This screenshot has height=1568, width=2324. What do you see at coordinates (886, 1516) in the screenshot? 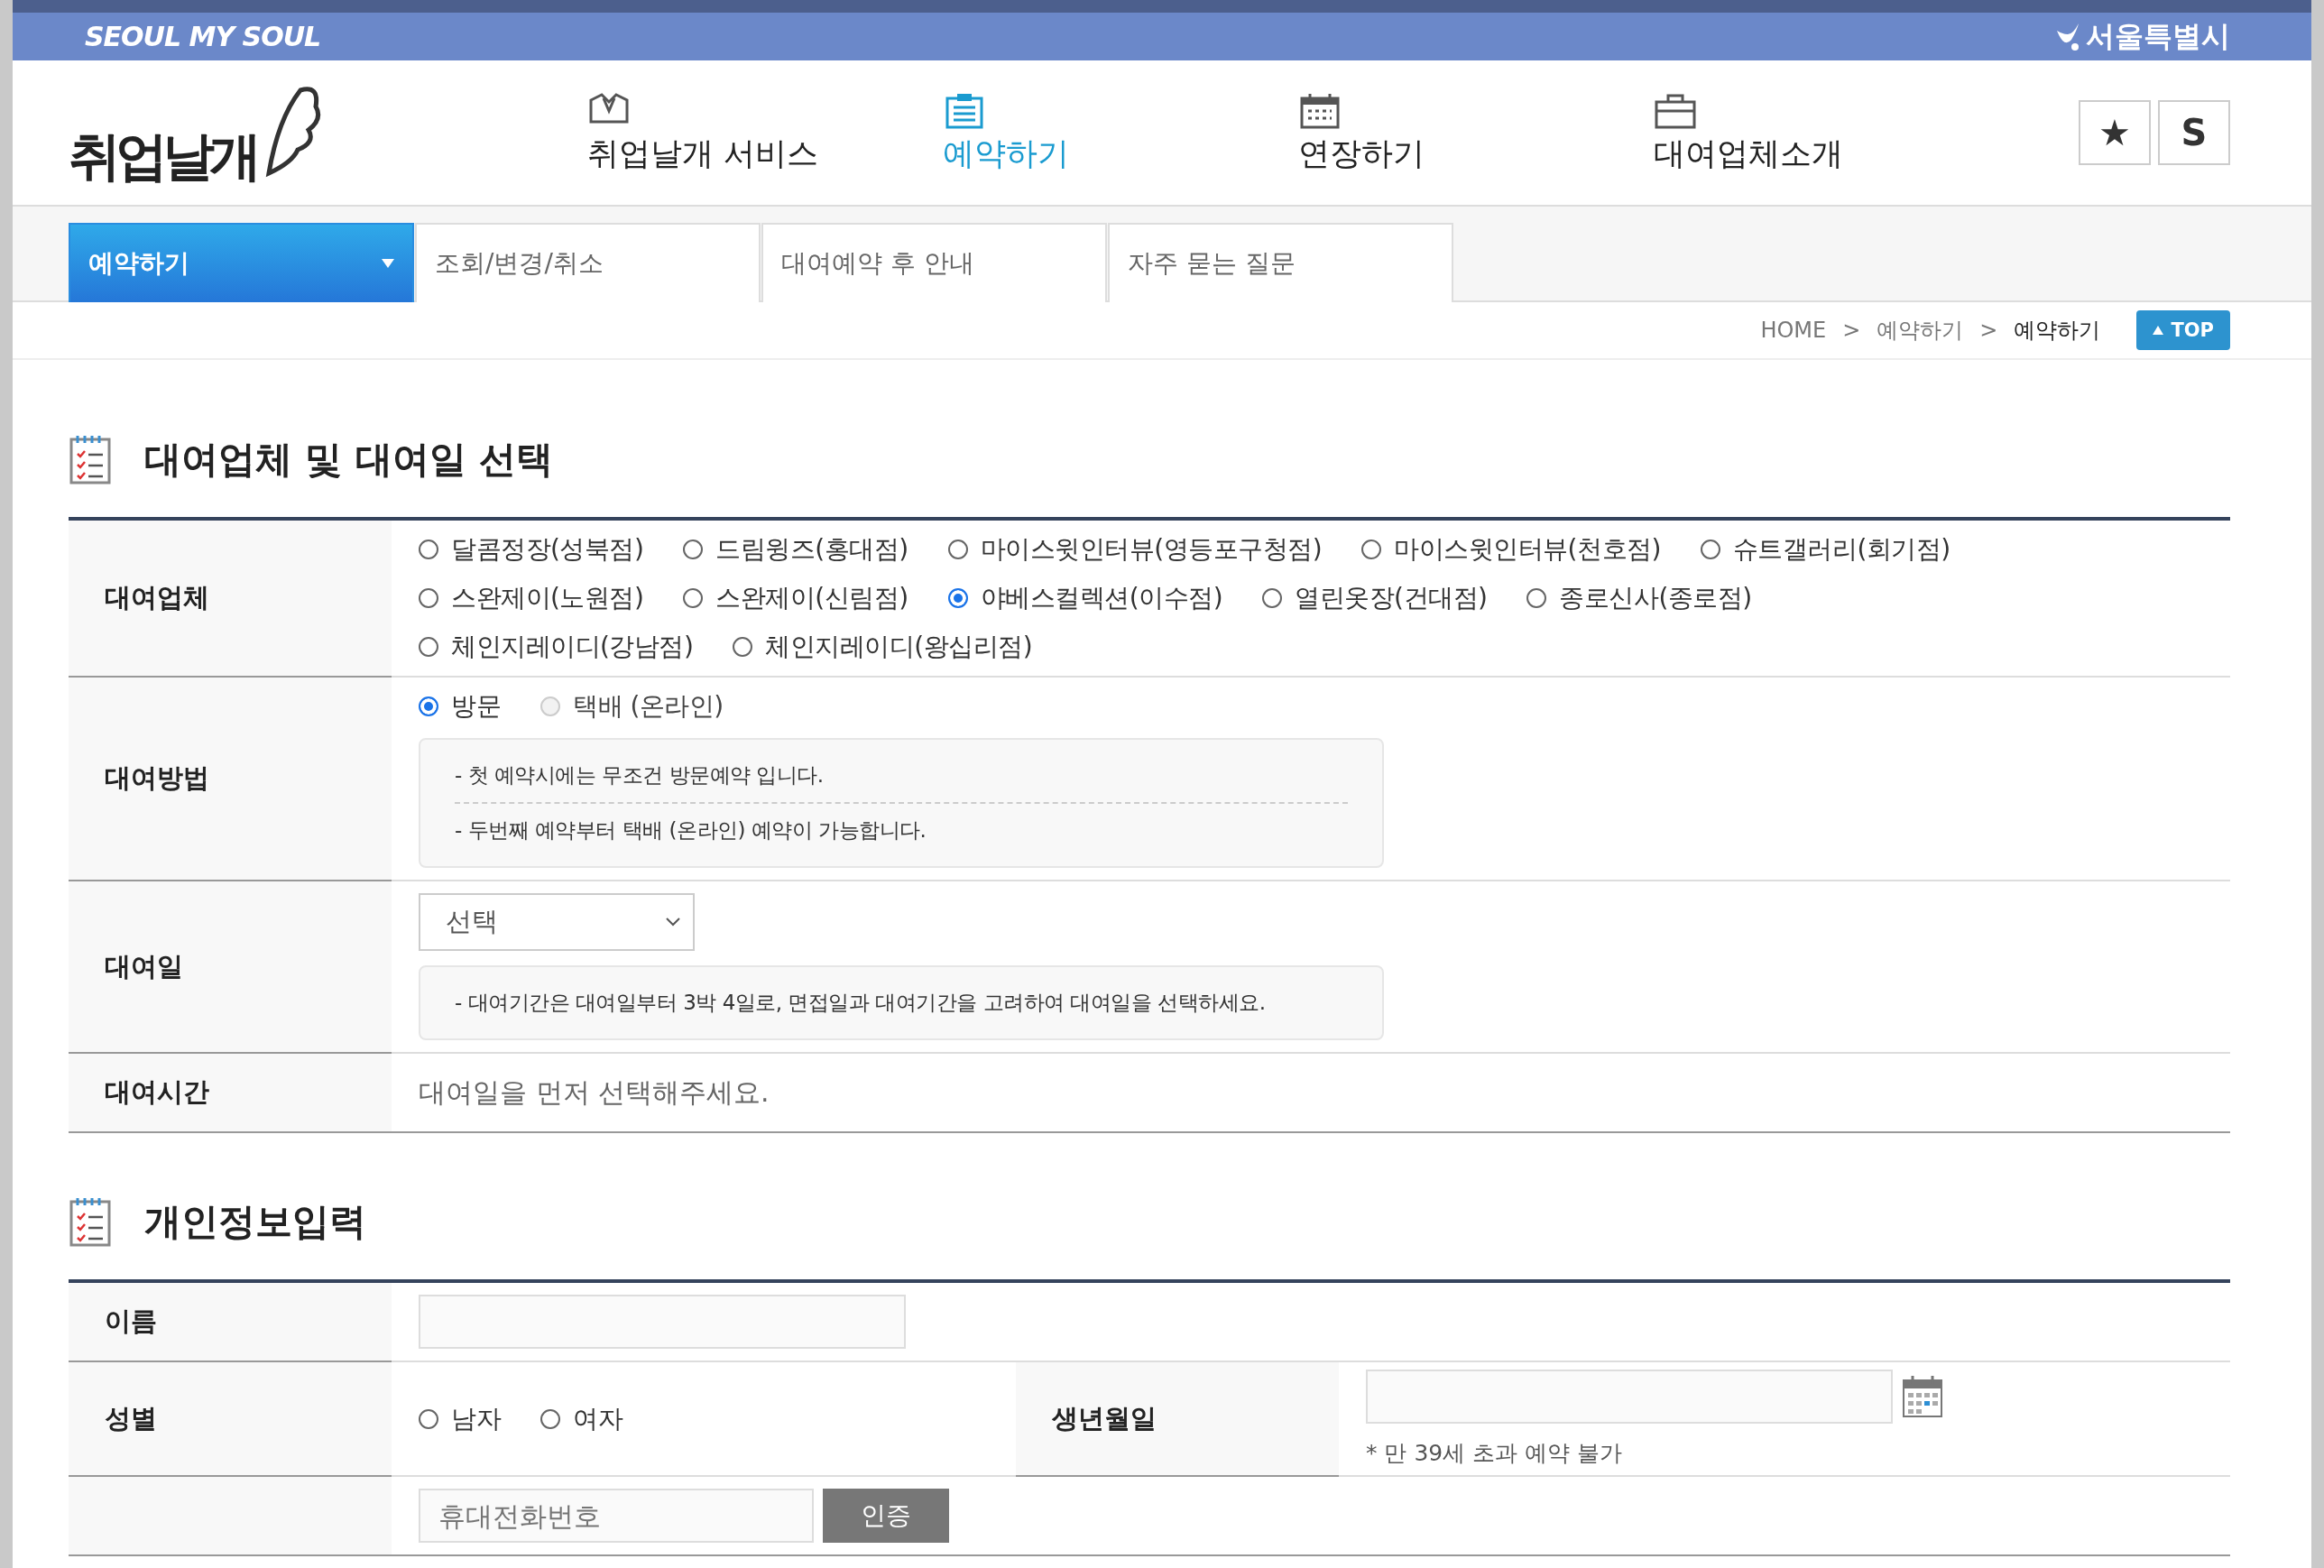
I see `verify-button: 인증` at bounding box center [886, 1516].